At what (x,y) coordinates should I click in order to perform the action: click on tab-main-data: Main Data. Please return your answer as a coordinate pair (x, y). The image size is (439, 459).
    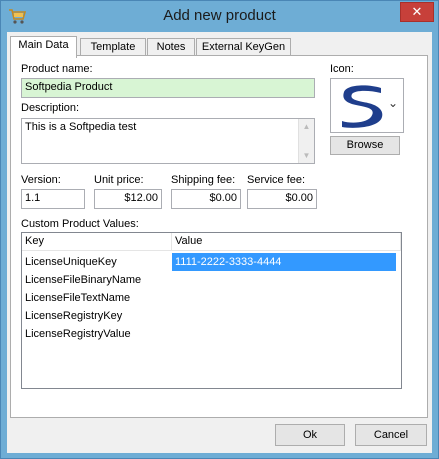
    Looking at the image, I should click on (43, 47).